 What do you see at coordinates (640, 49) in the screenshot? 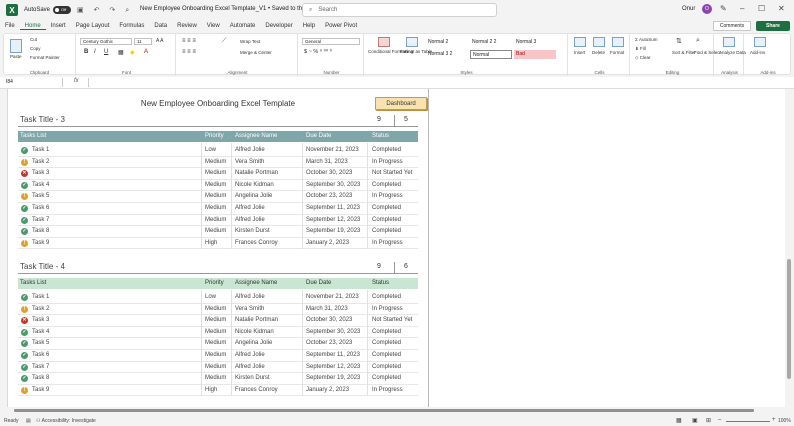
I see `fill-button: ⬇ Fill` at bounding box center [640, 49].